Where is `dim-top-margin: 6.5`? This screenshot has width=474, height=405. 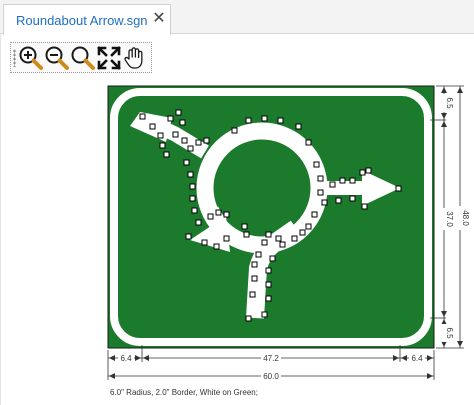
dim-top-margin: 6.5 is located at coordinates (449, 103).